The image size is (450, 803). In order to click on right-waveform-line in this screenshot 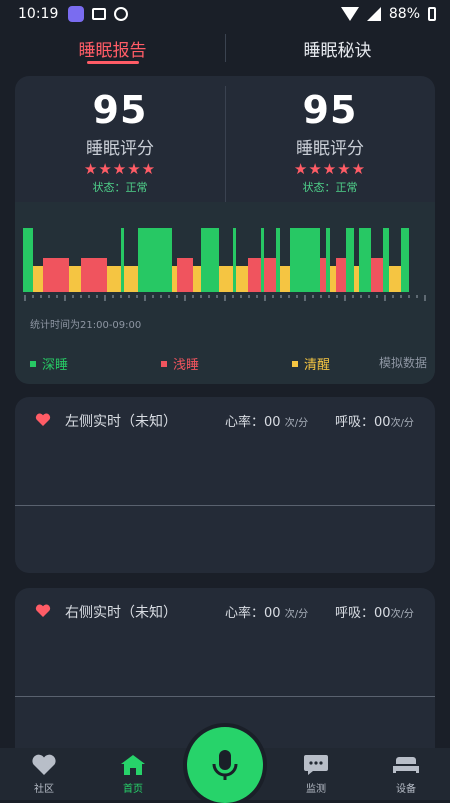, I will do `click(225, 696)`.